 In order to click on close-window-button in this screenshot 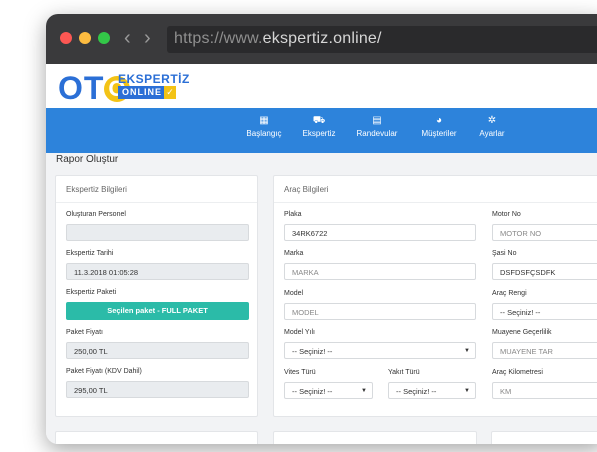, I will do `click(66, 38)`.